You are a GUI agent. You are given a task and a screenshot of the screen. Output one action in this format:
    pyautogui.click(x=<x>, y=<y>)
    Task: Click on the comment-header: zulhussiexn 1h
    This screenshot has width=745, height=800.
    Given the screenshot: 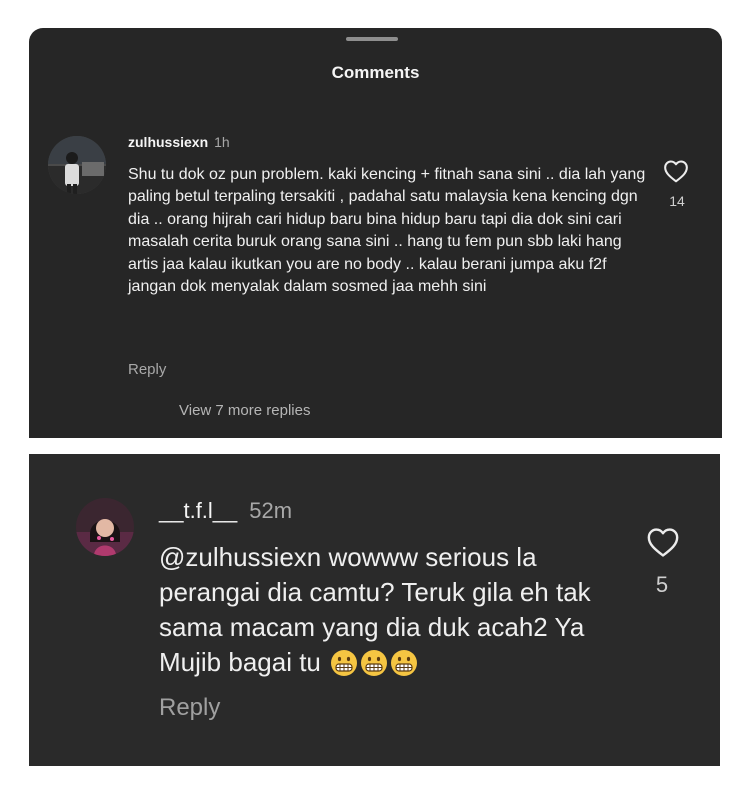 What is the action you would take?
    pyautogui.click(x=179, y=142)
    